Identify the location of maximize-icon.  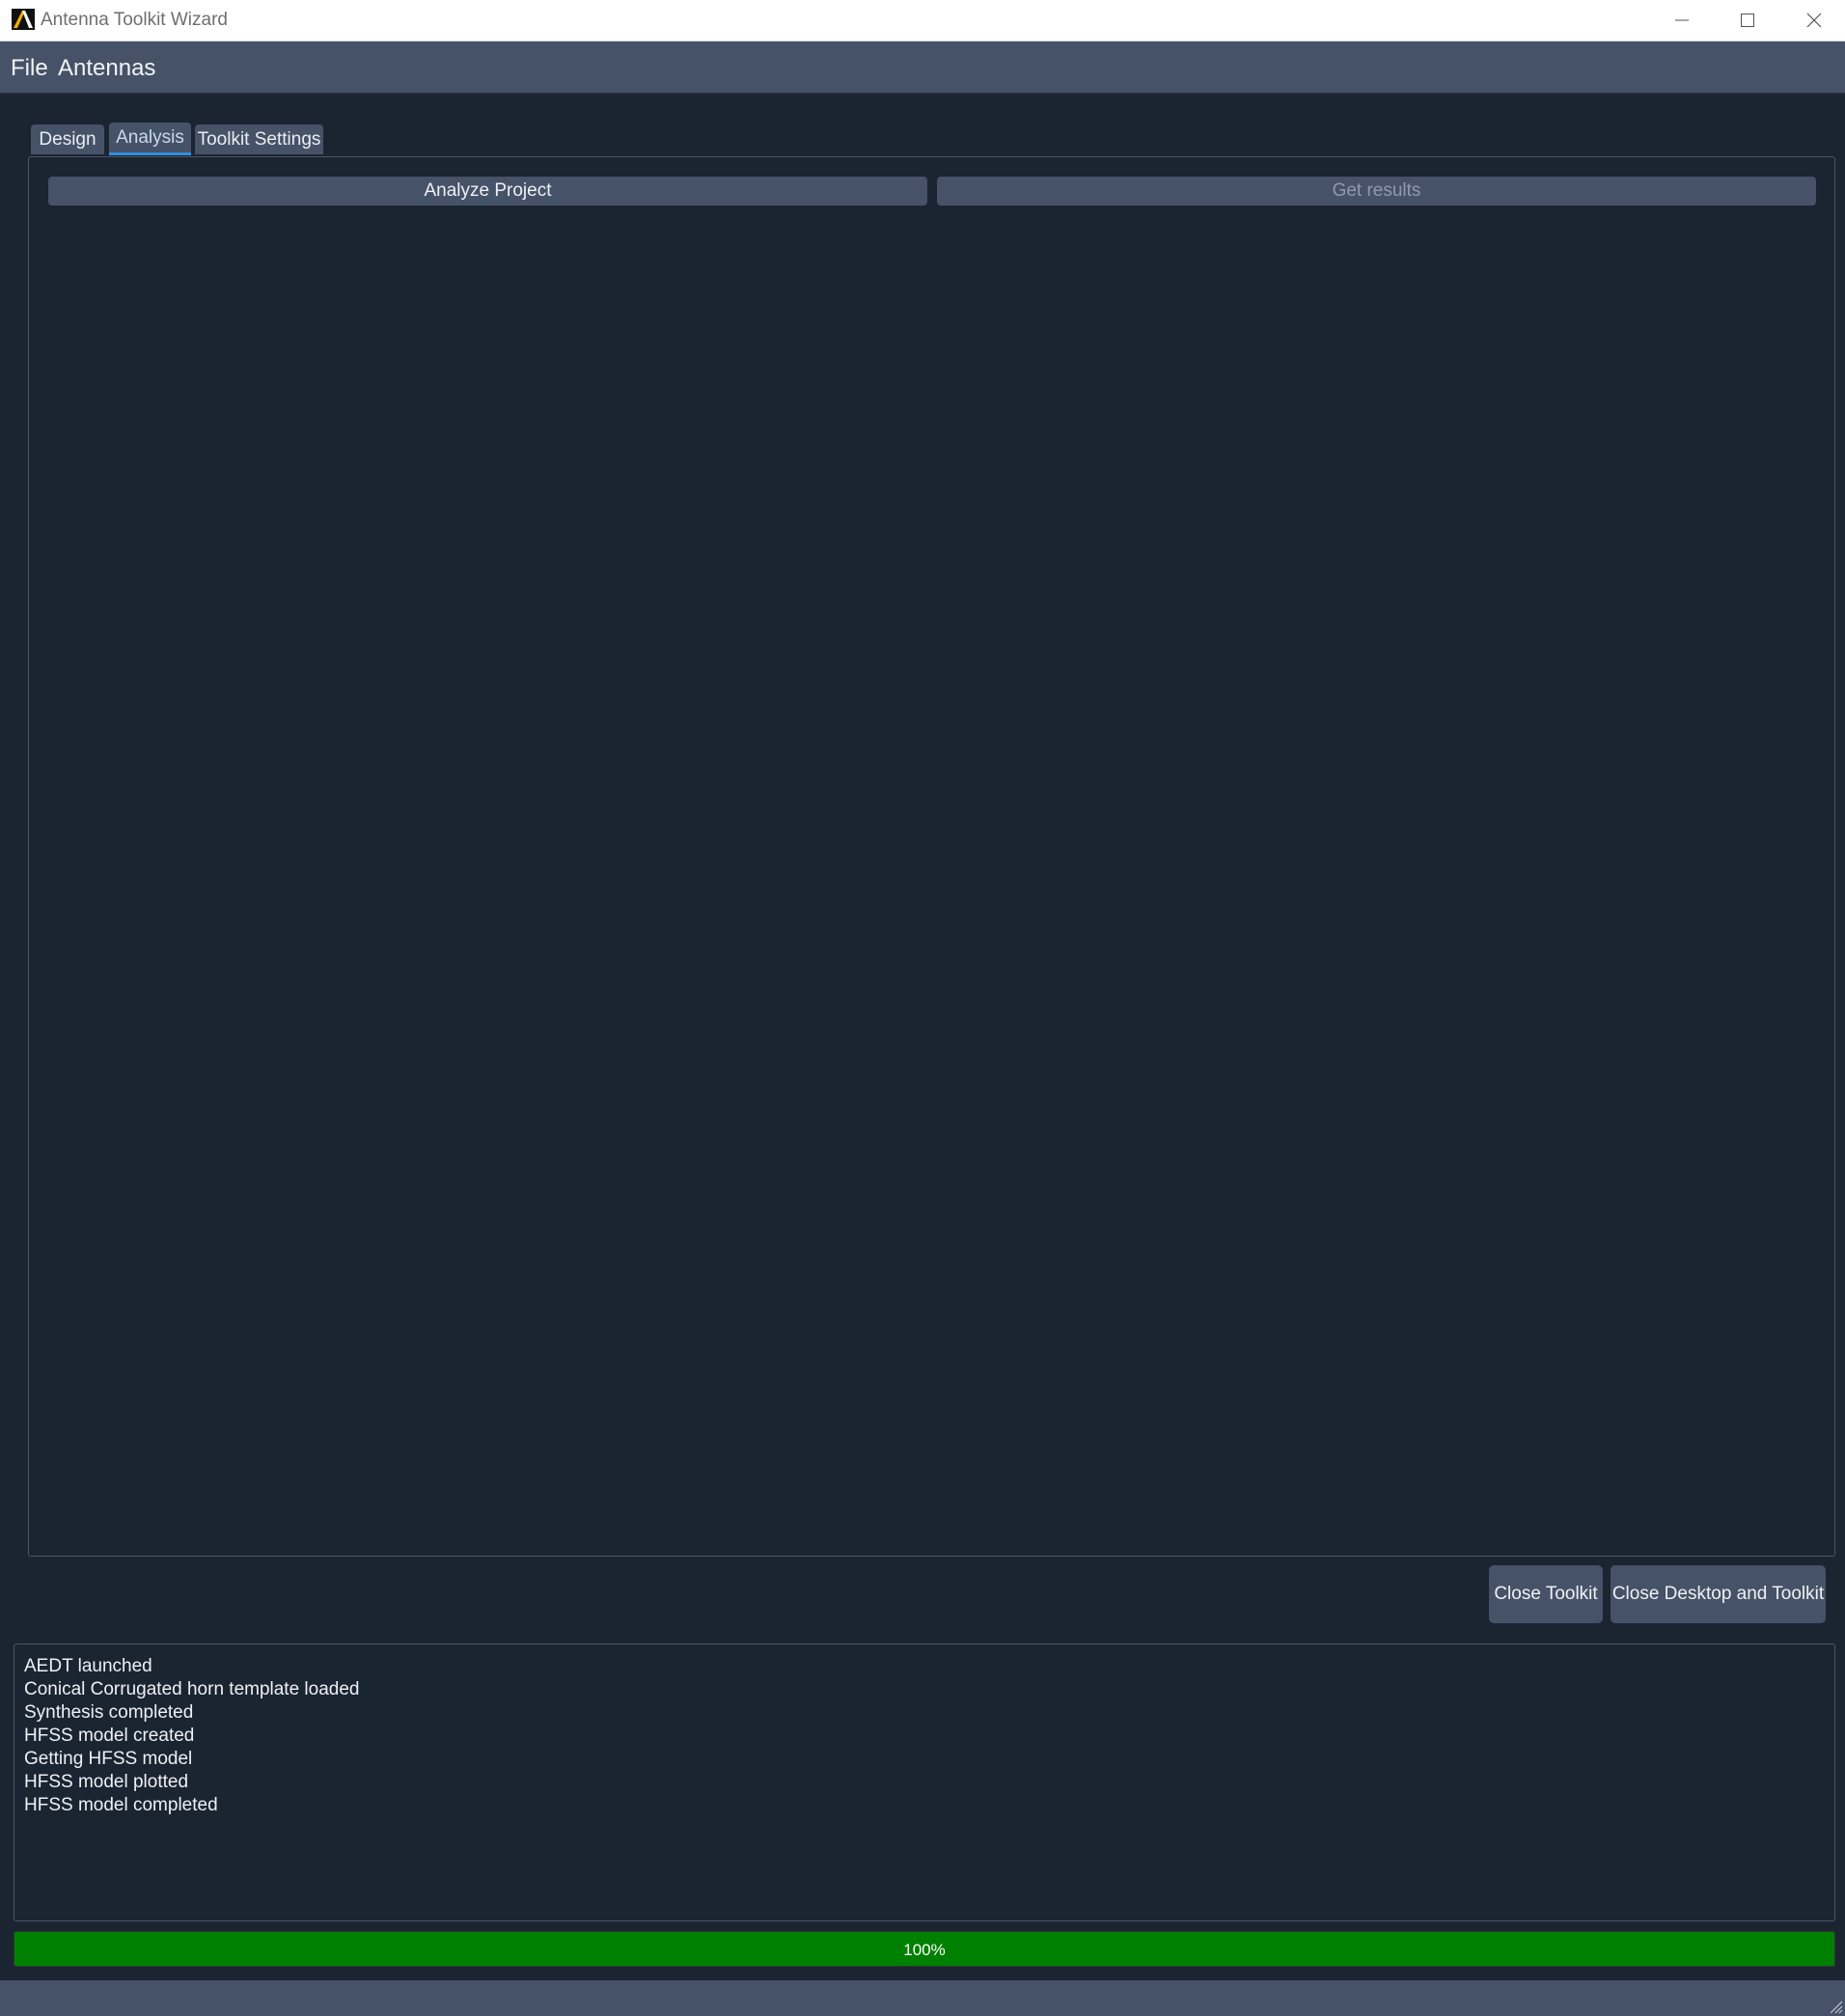
(1747, 20).